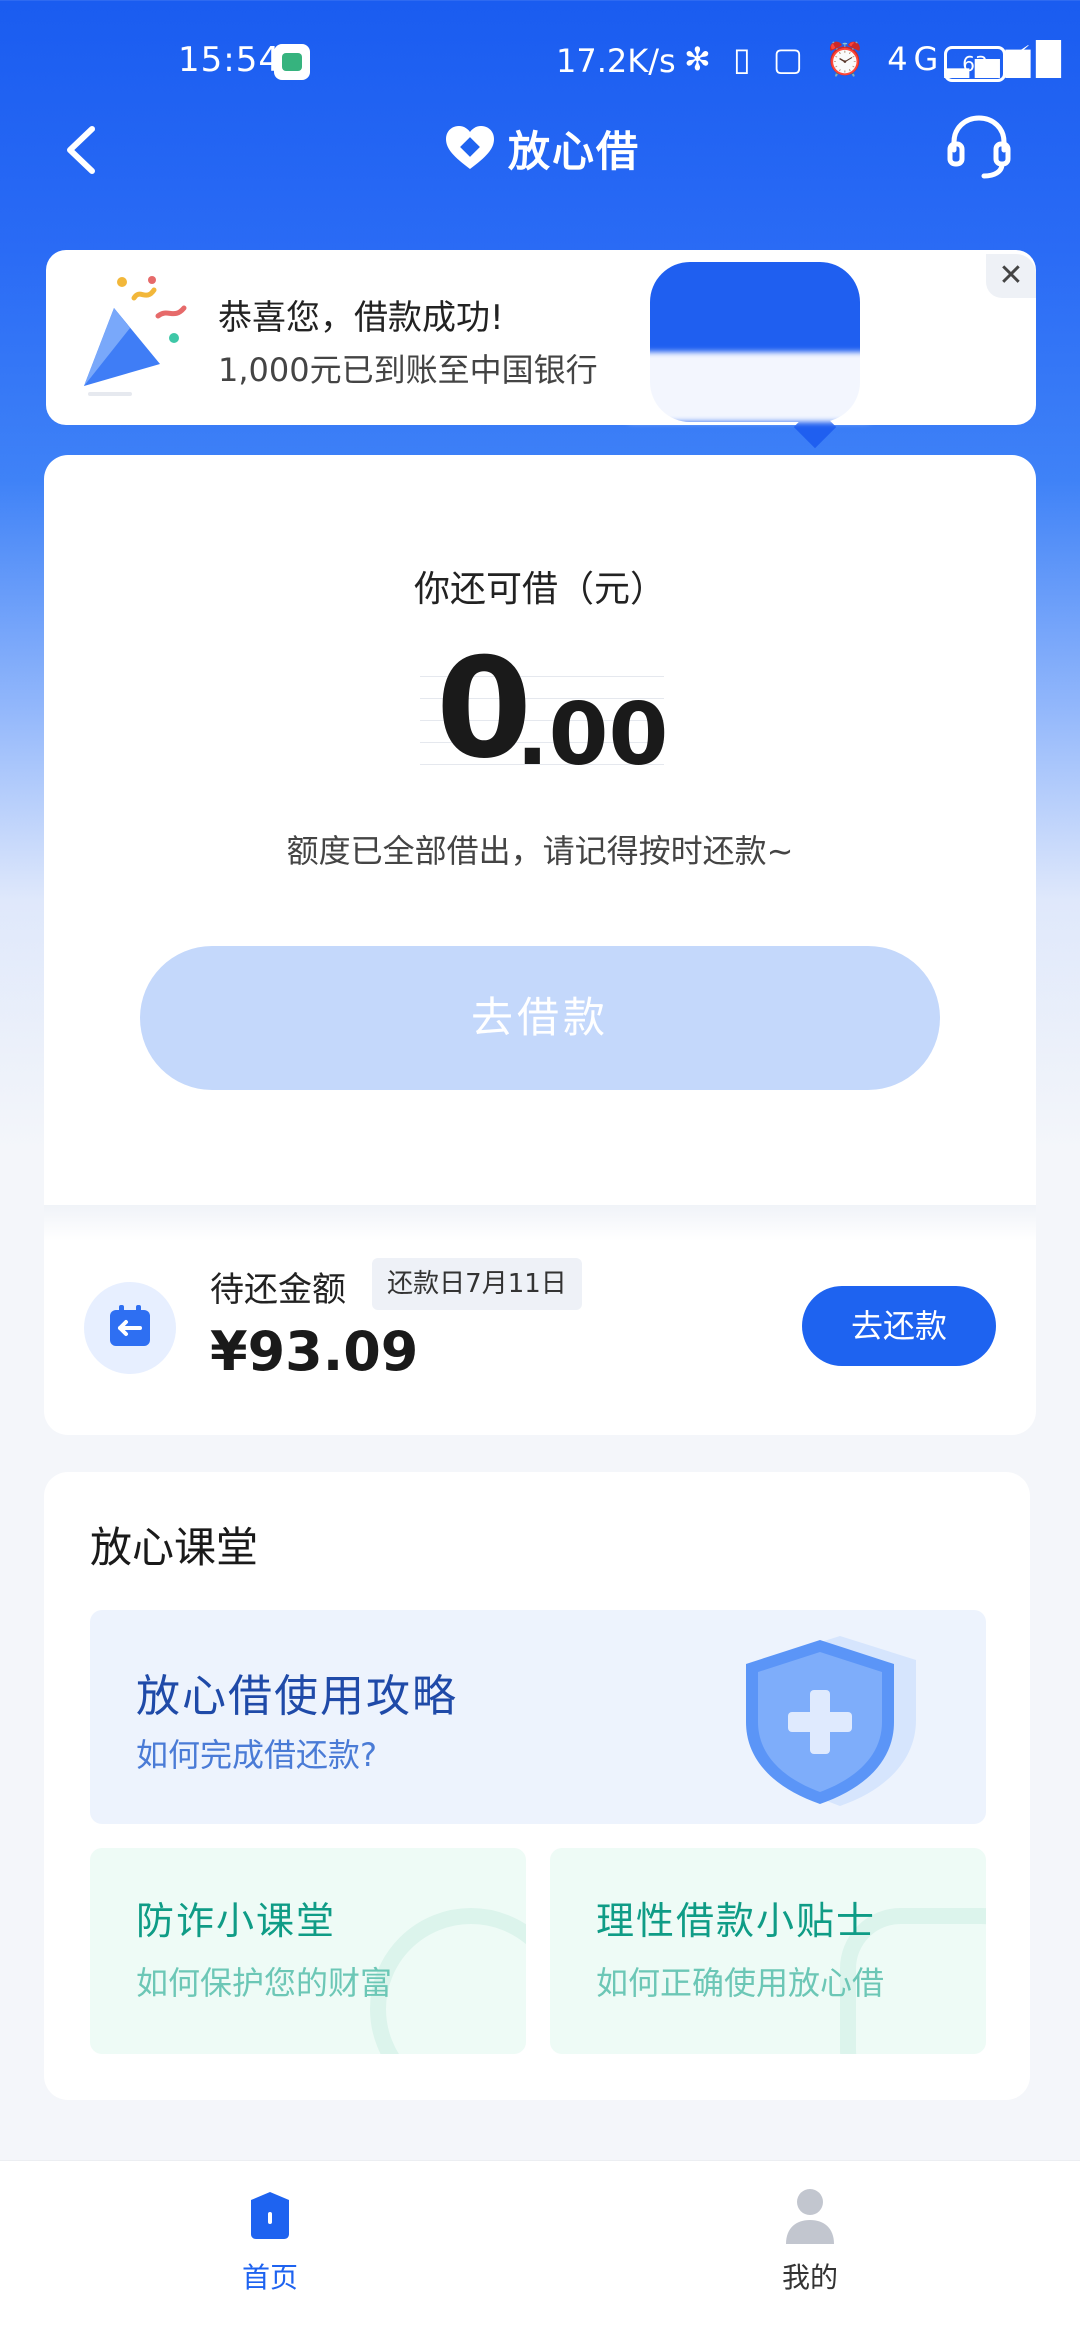  Describe the element at coordinates (236, 1921) in the screenshot. I see `tile-title: 防诈小课堂` at that location.